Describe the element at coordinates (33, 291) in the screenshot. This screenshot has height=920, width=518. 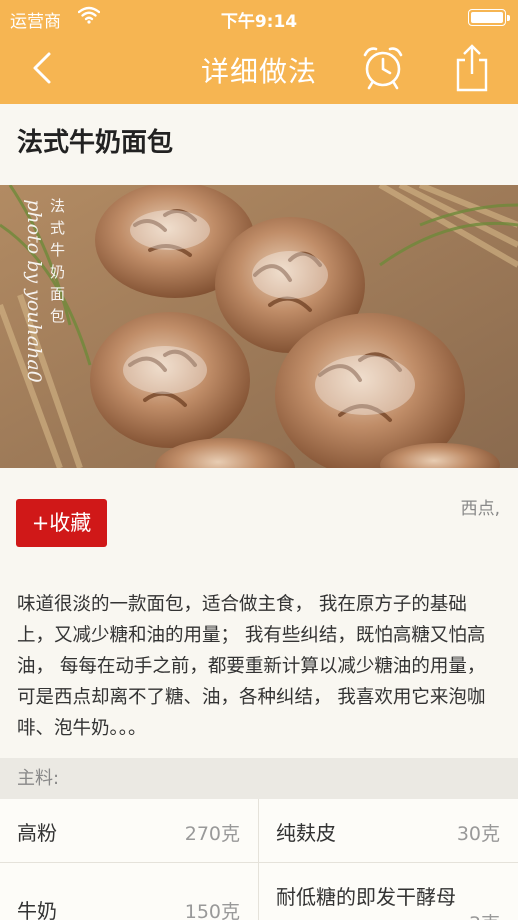
I see `photo-credit: photo by youhaha0` at that location.